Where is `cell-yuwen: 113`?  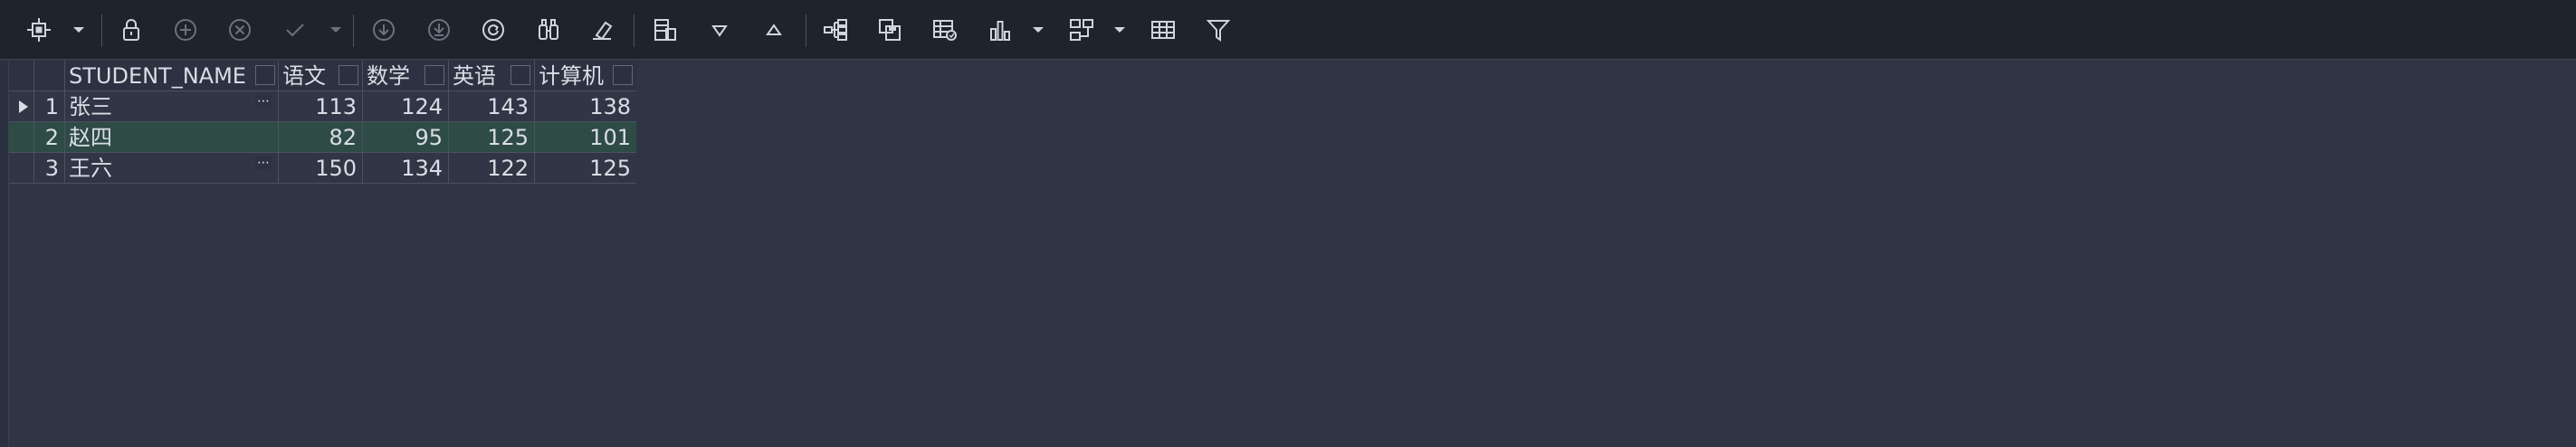 cell-yuwen: 113 is located at coordinates (321, 107).